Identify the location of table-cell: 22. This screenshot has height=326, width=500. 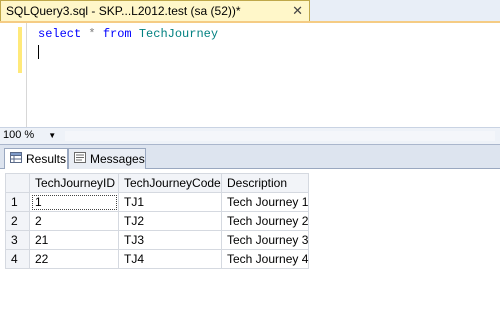
(74, 259).